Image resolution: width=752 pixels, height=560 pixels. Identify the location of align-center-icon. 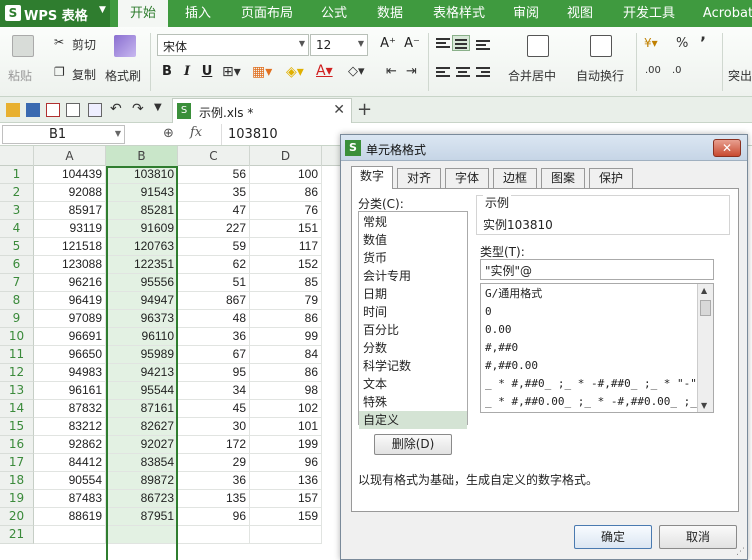
(463, 73).